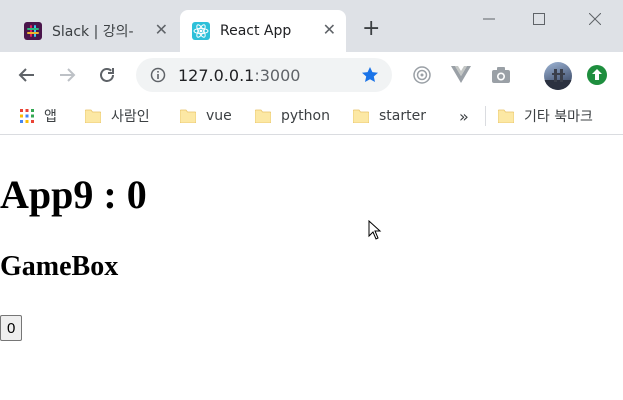 This screenshot has width=623, height=400. I want to click on react-icon, so click(201, 31).